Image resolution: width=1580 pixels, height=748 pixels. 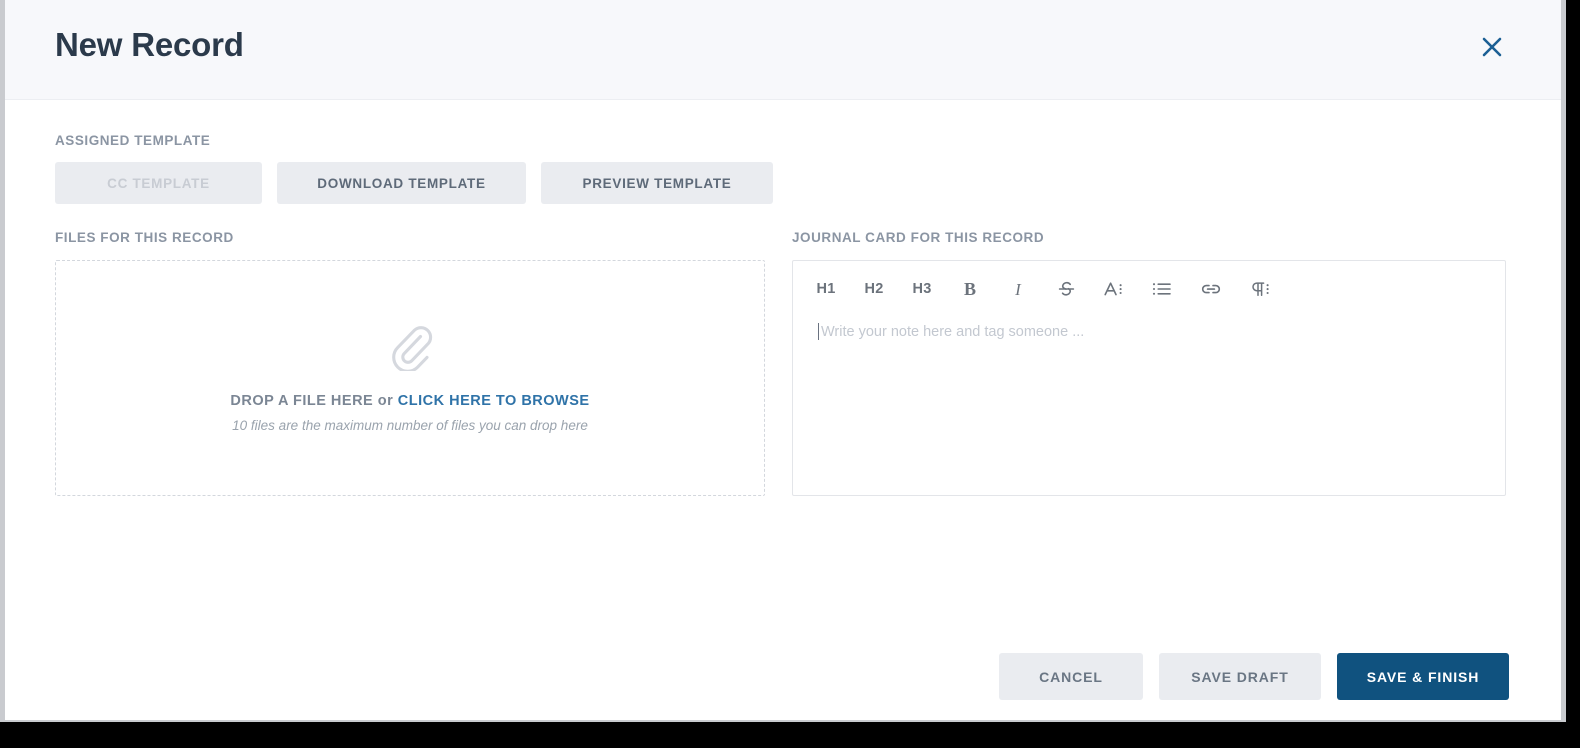 I want to click on page-title: New Record, so click(x=149, y=44).